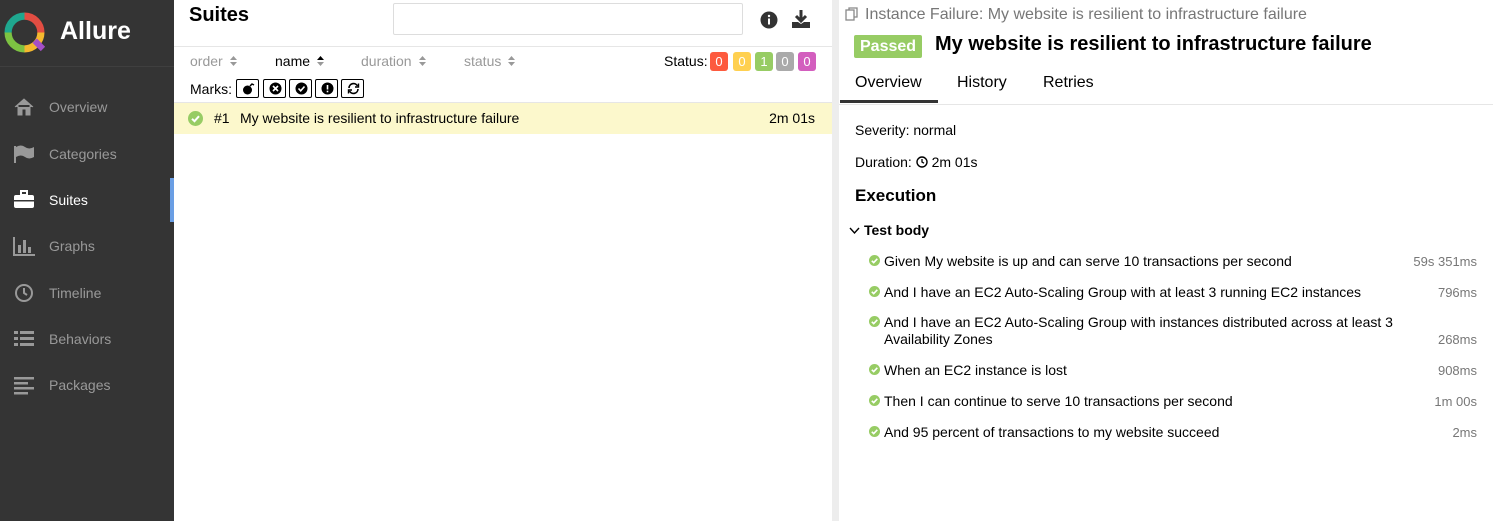  I want to click on page-title: Suites, so click(219, 15).